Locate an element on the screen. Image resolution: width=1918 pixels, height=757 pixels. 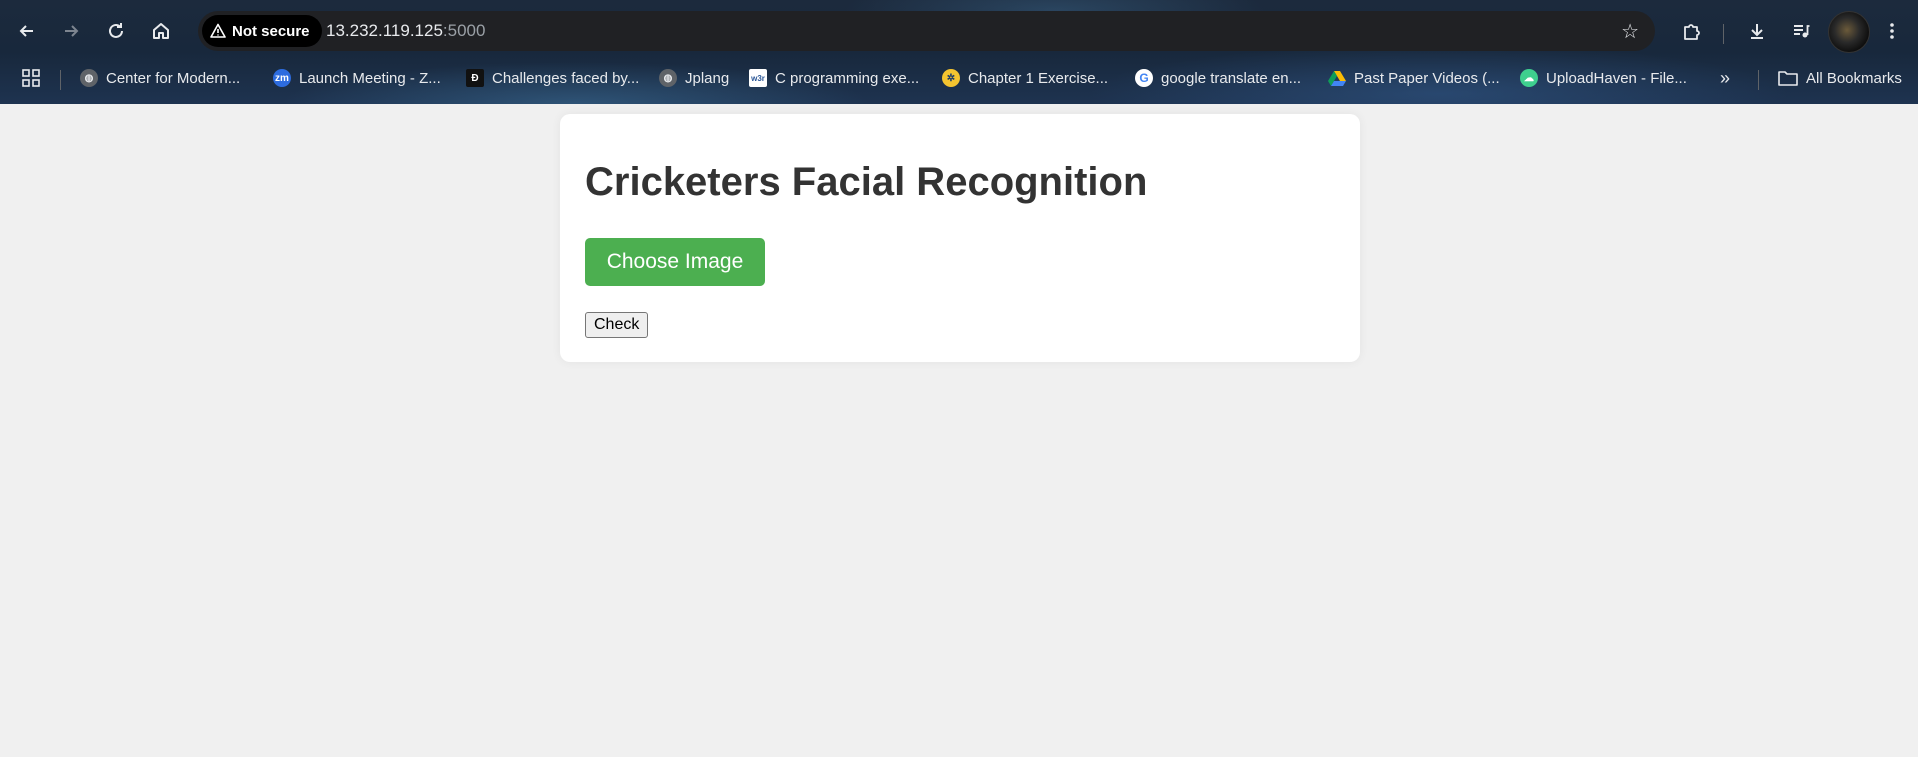
bookmark-item: ◍ Jplang is located at coordinates (694, 78).